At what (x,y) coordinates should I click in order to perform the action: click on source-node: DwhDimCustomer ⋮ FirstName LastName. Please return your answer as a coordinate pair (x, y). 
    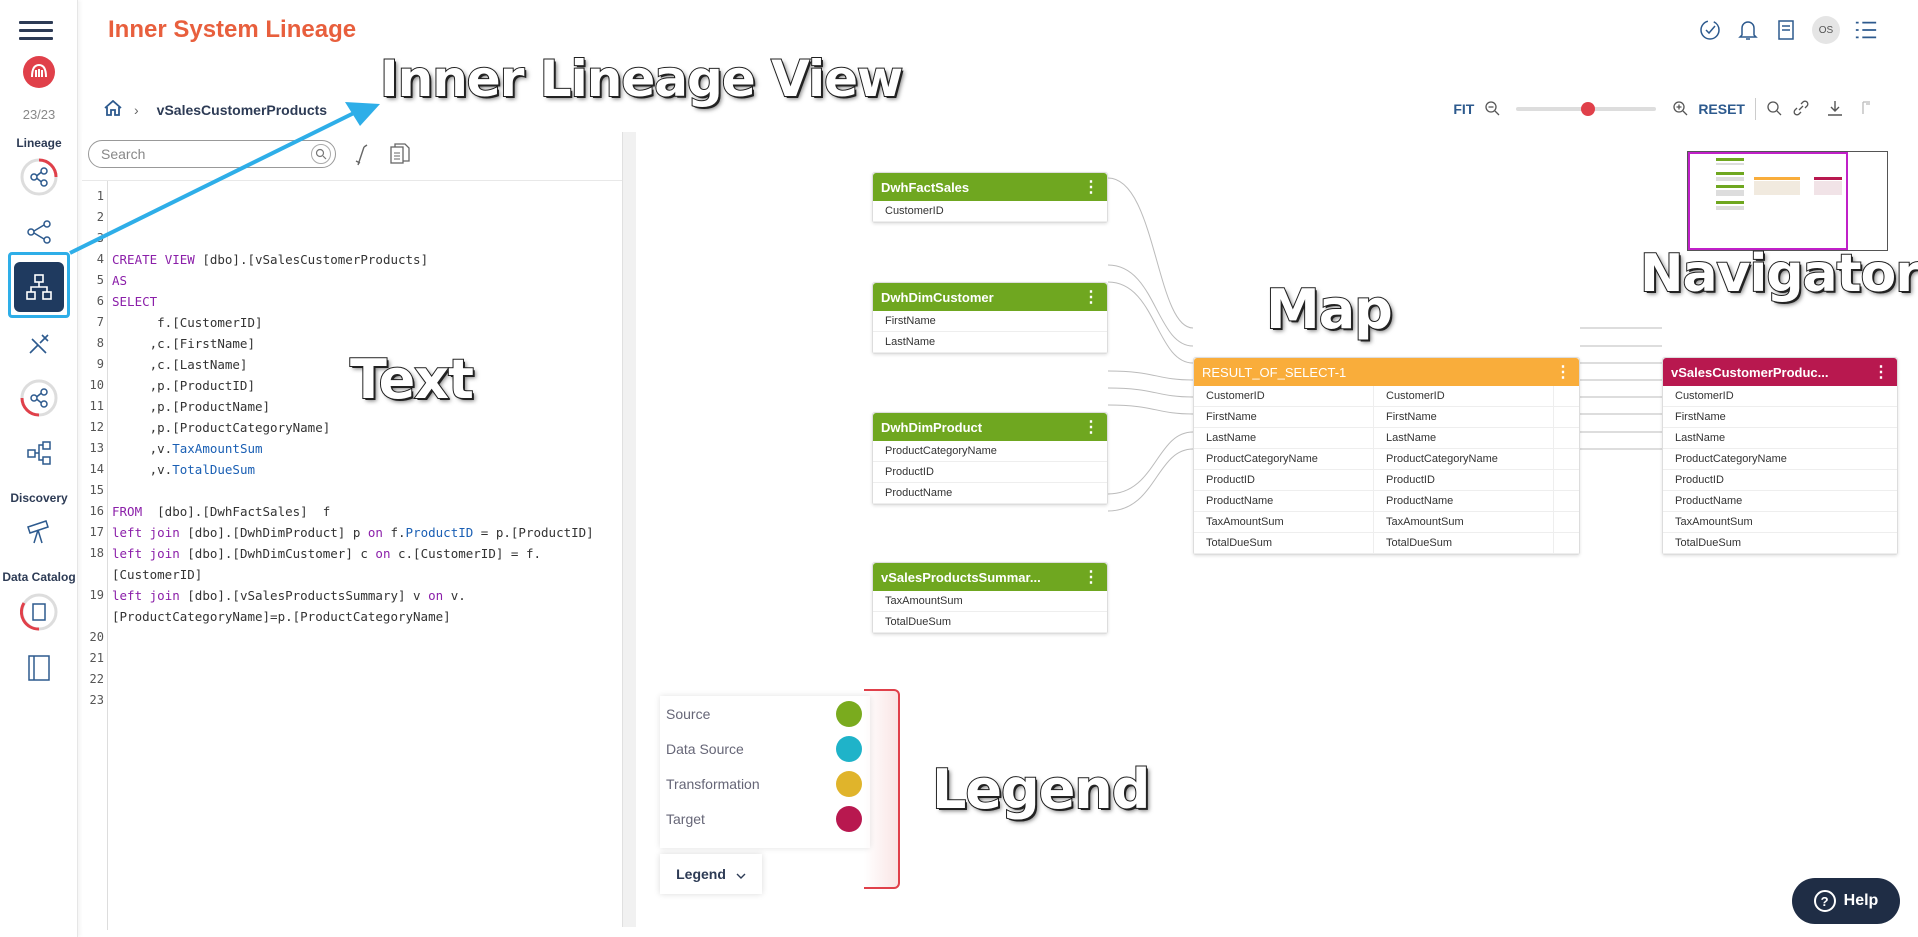
    Looking at the image, I should click on (990, 318).